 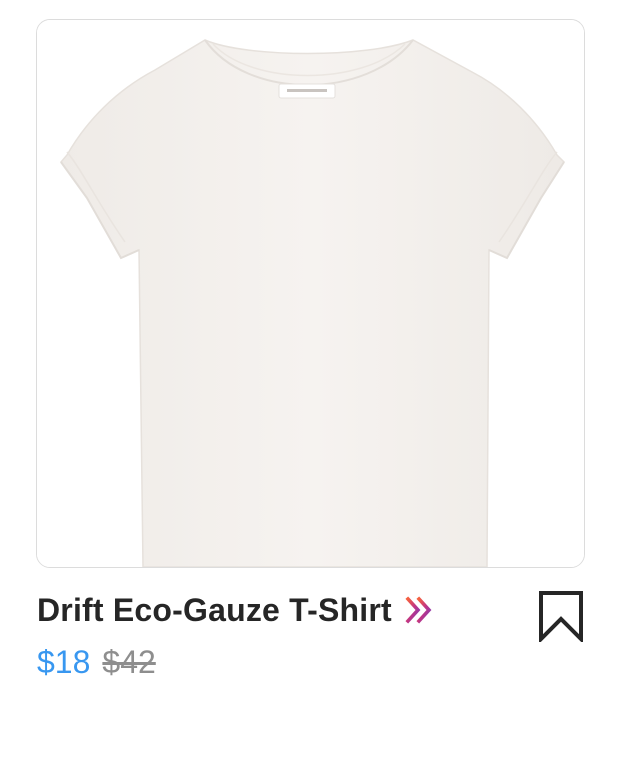 What do you see at coordinates (129, 662) in the screenshot?
I see `original-price: $42` at bounding box center [129, 662].